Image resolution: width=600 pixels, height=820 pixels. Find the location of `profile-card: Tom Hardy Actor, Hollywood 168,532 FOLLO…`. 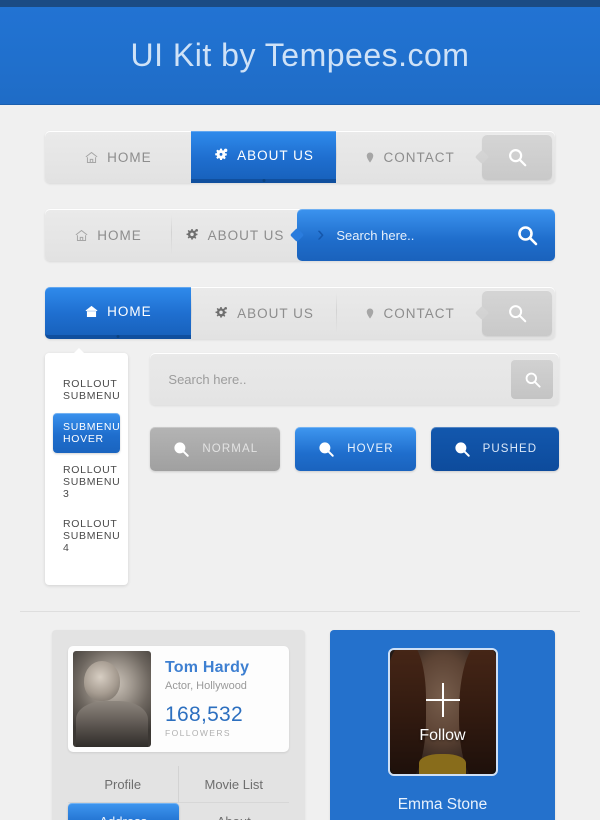

profile-card: Tom Hardy Actor, Hollywood 168,532 FOLLO… is located at coordinates (178, 725).